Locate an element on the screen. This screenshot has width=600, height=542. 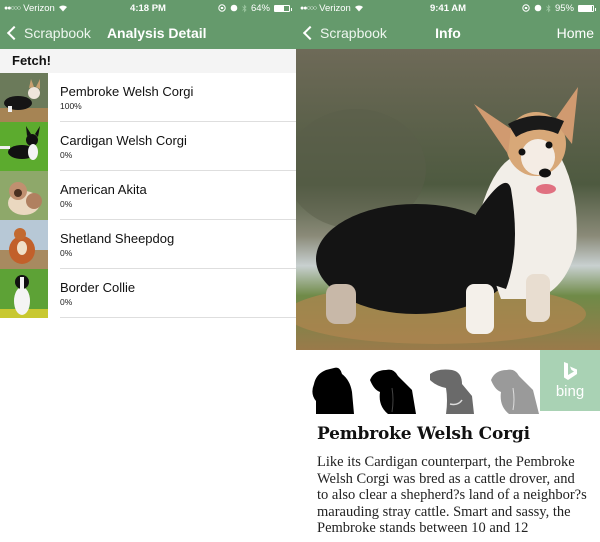
list-item: American Akita 0% is located at coordinates (148, 195).